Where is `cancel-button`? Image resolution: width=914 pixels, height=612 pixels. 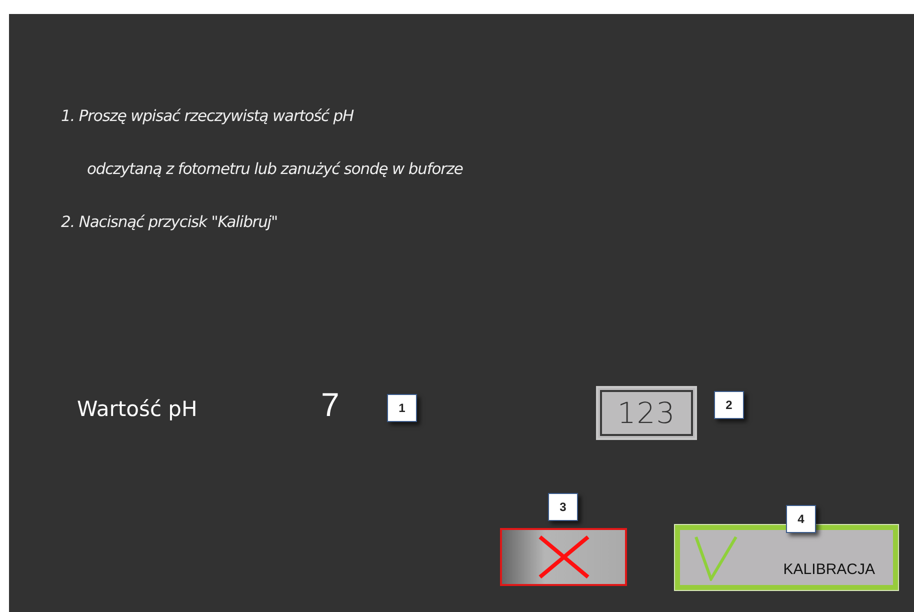 cancel-button is located at coordinates (563, 557).